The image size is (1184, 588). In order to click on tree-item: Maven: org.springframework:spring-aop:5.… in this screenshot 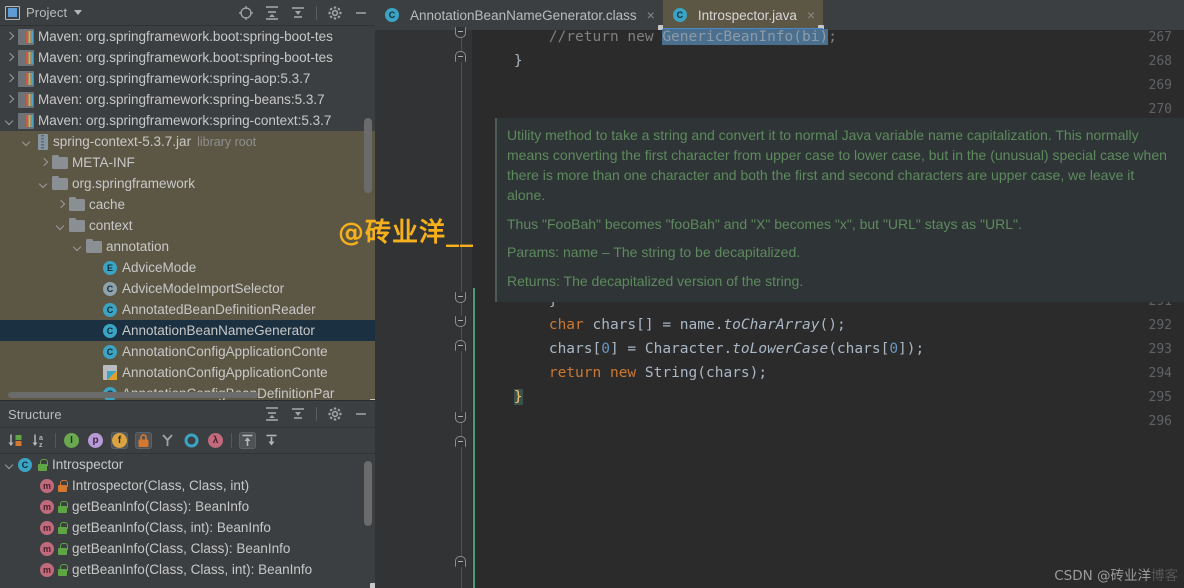, I will do `click(187, 78)`.